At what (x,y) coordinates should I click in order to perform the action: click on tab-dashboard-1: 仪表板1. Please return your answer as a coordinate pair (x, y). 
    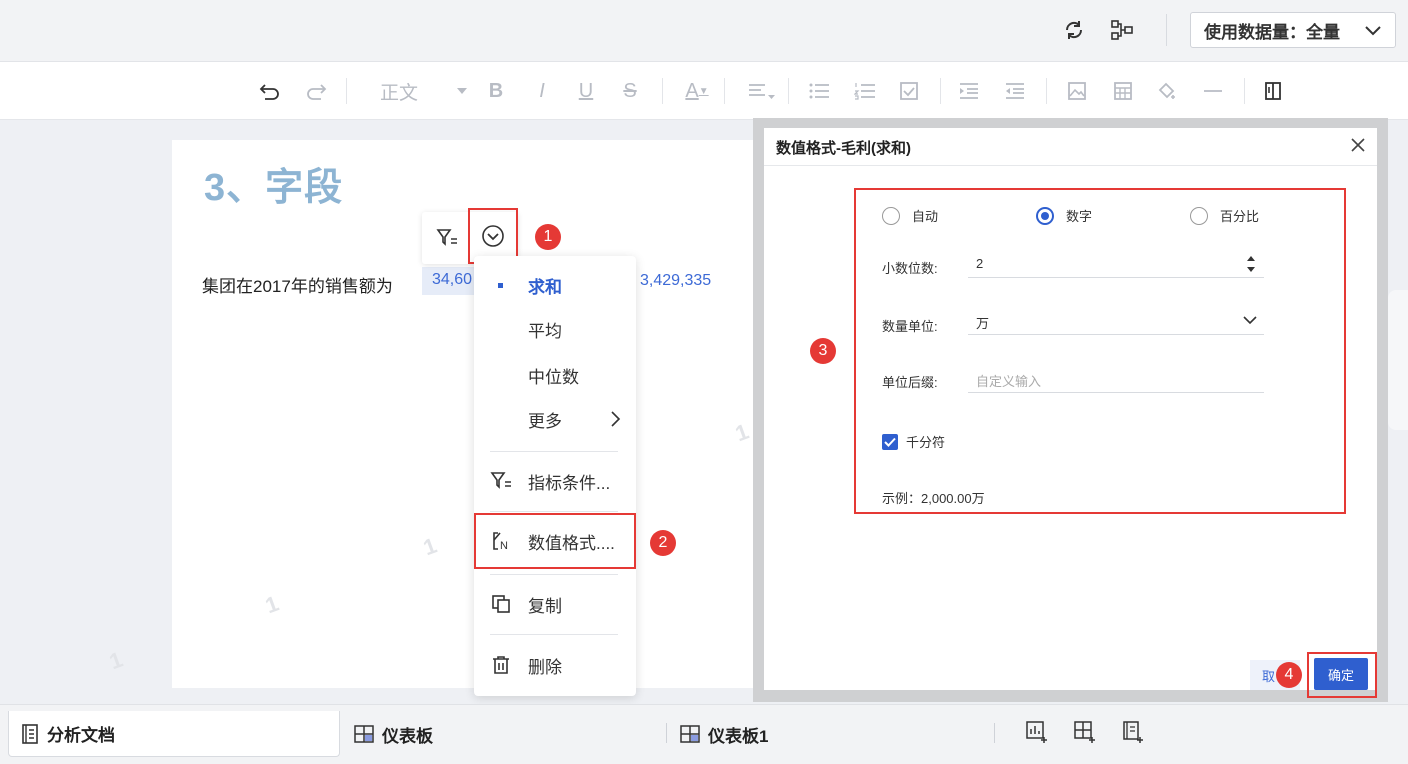
    Looking at the image, I should click on (724, 734).